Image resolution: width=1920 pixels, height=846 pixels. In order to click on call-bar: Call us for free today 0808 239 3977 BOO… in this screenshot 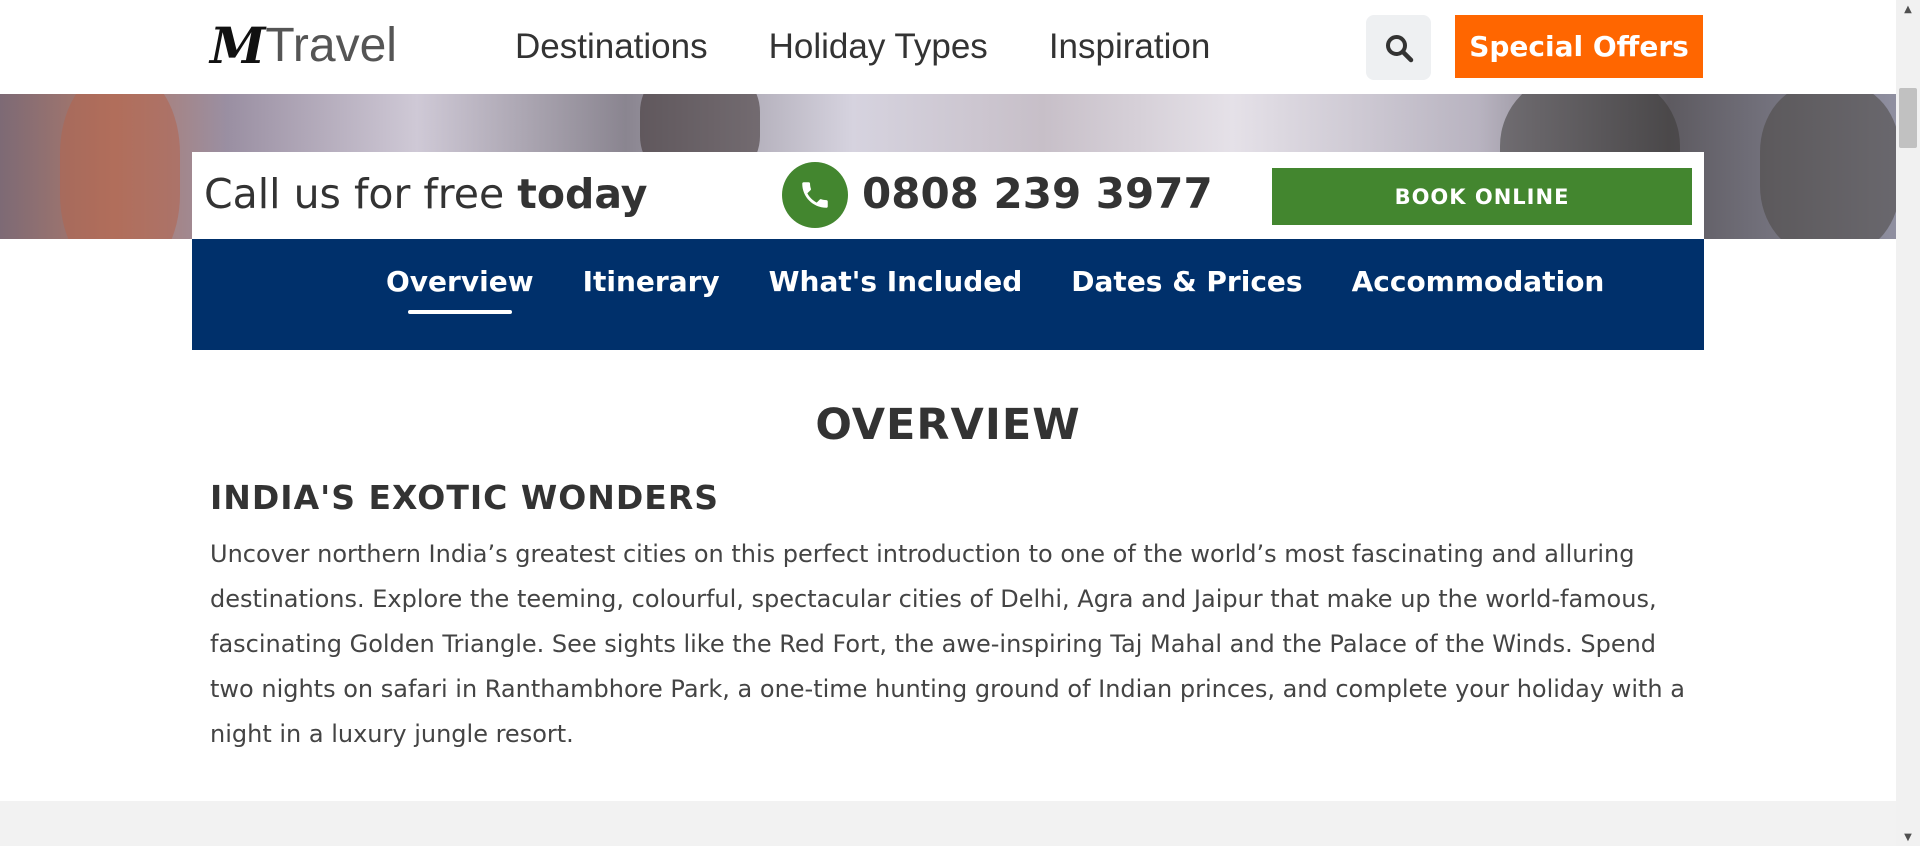, I will do `click(948, 195)`.